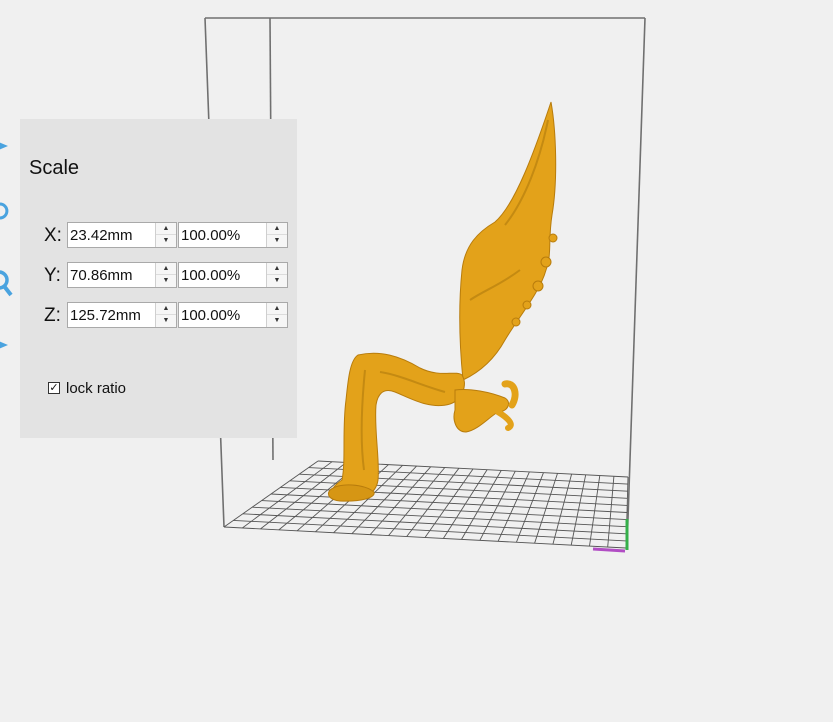 The image size is (833, 722). I want to click on z-size-arrows: ▲ ▼, so click(165, 315).